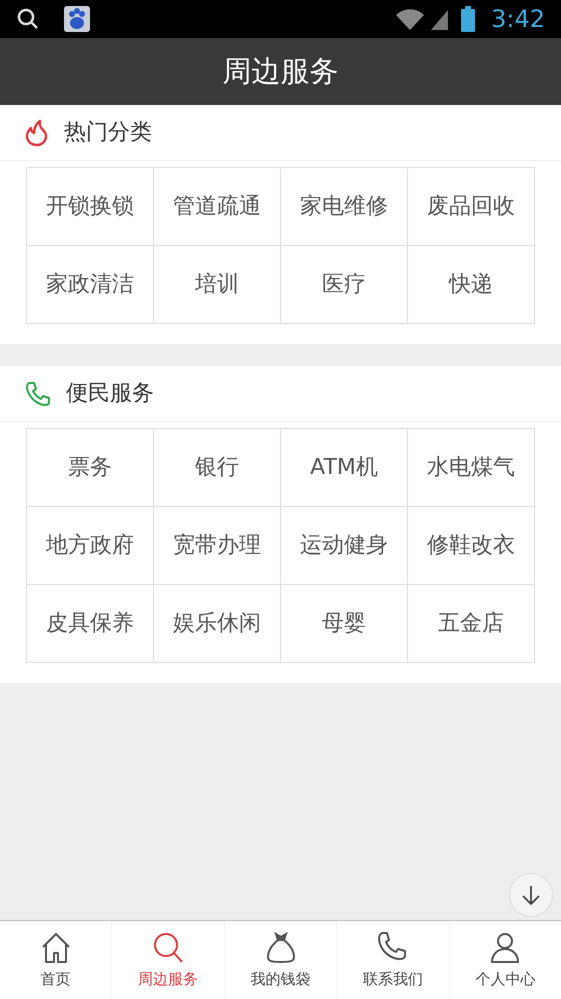 This screenshot has height=999, width=561. I want to click on category-cell: 管道疏通, so click(217, 207).